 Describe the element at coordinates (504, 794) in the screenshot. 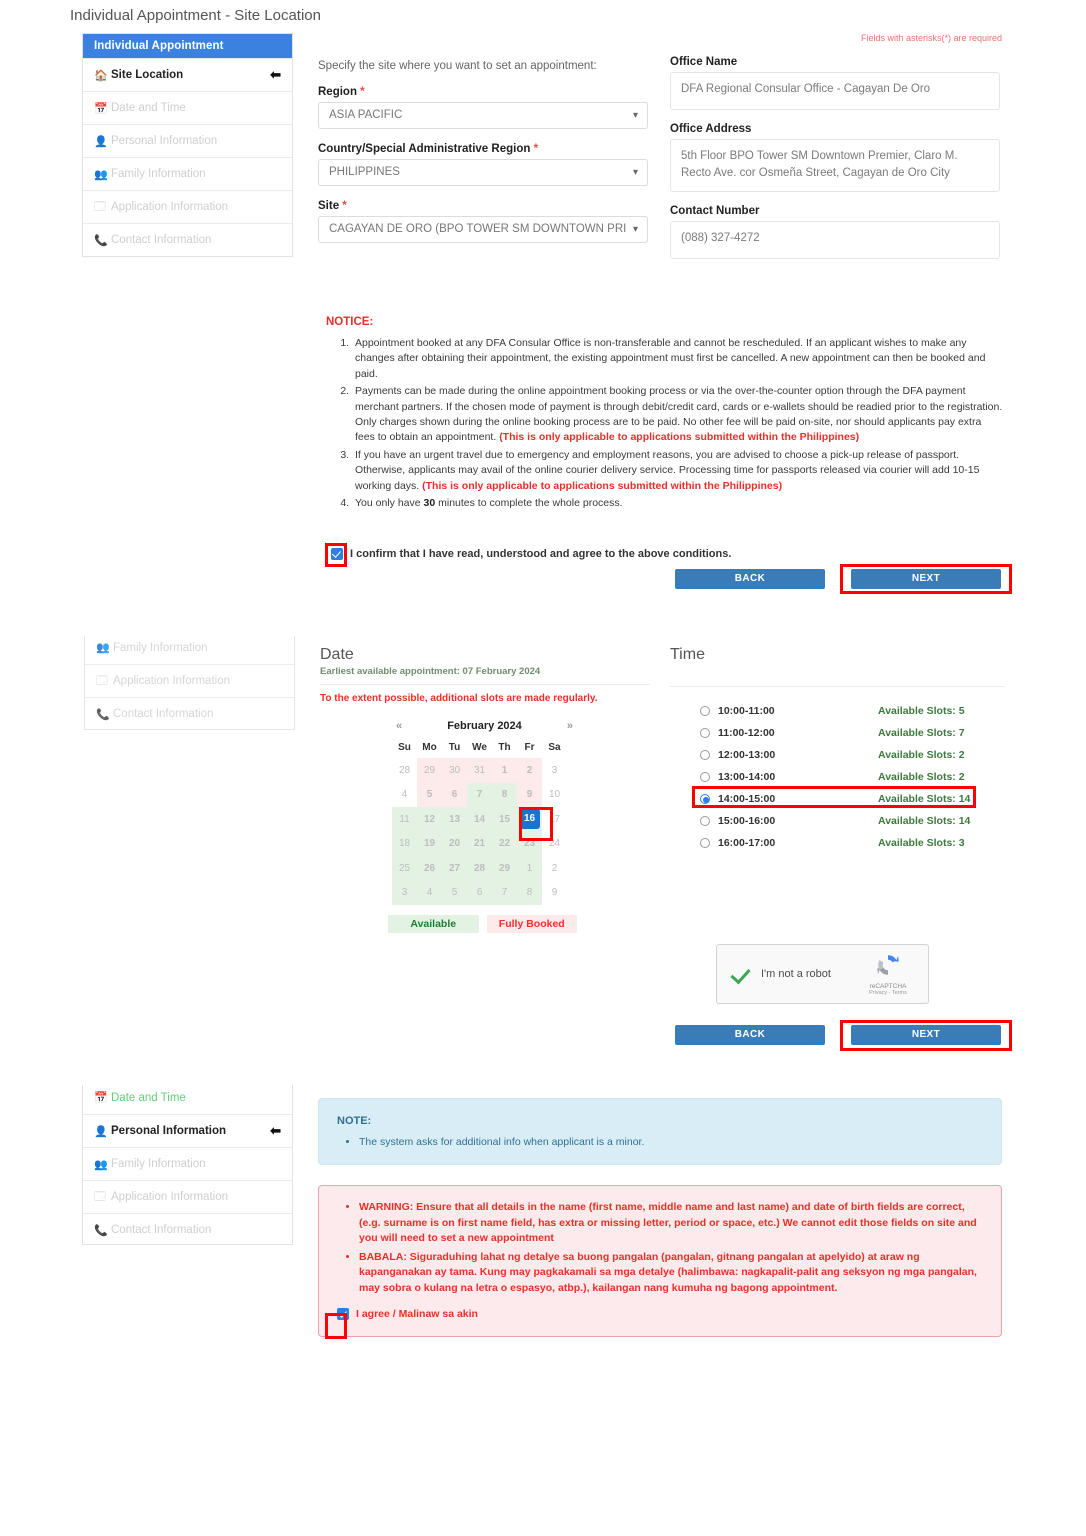

I see `calendar-day: 8` at that location.